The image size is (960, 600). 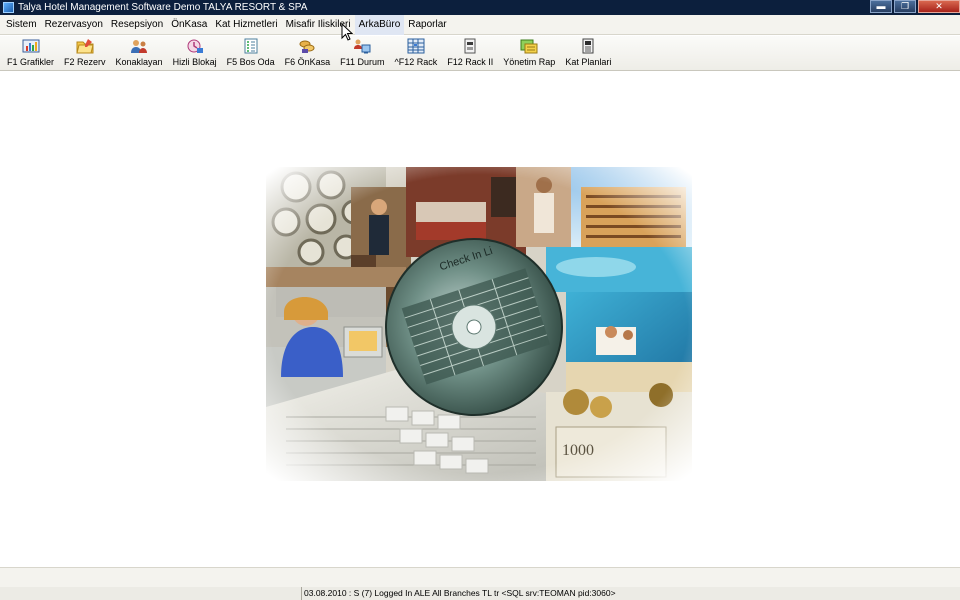 I want to click on toolbar-rack-button: ^F12 Rack, so click(x=416, y=53).